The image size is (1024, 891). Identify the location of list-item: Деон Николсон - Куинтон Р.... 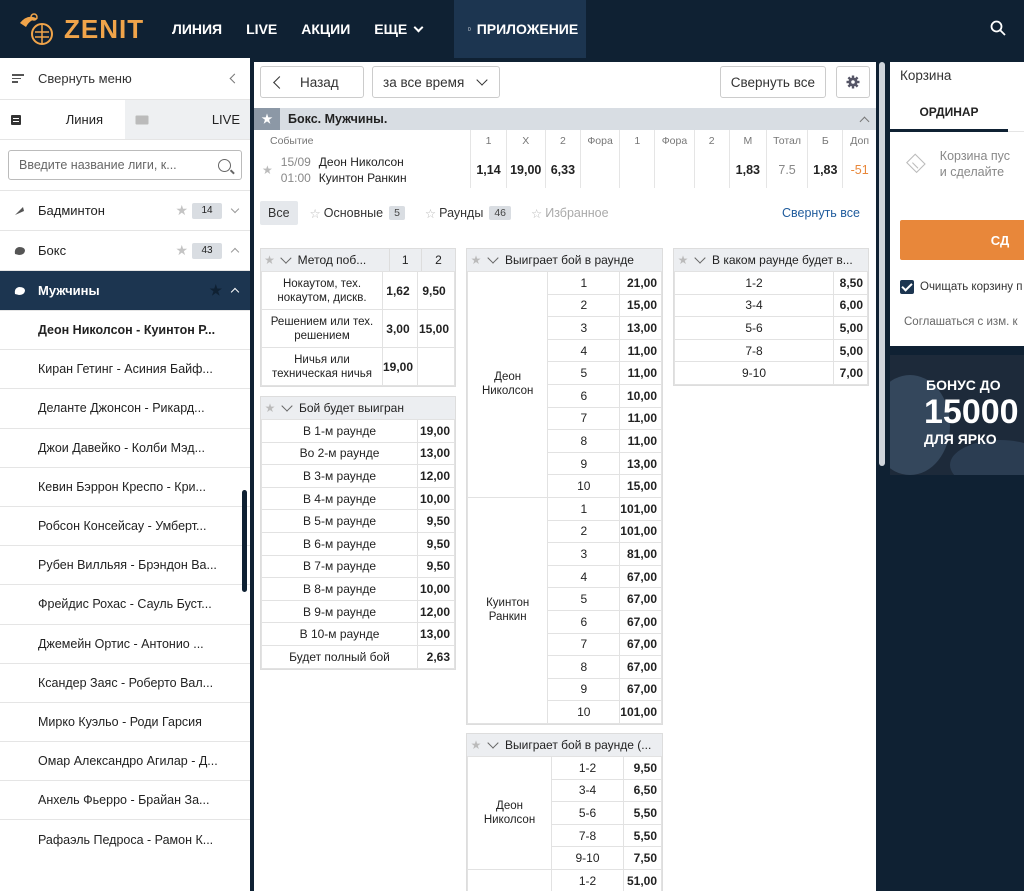
(125, 329).